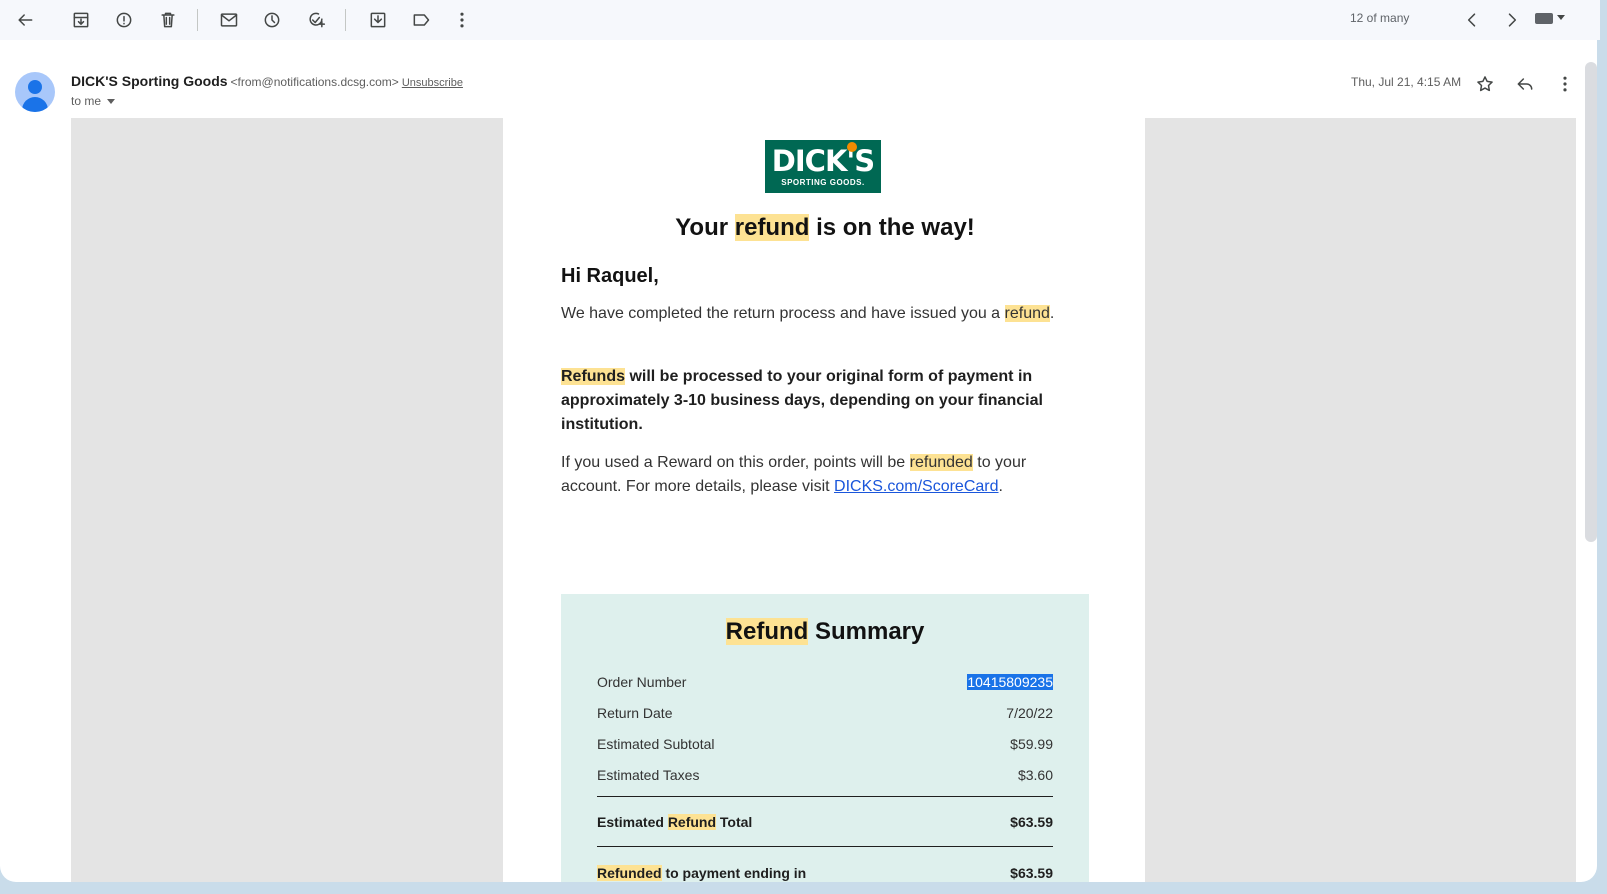 The width and height of the screenshot is (1607, 894). Describe the element at coordinates (941, 462) in the screenshot. I see `p3-highlight: refunded` at that location.